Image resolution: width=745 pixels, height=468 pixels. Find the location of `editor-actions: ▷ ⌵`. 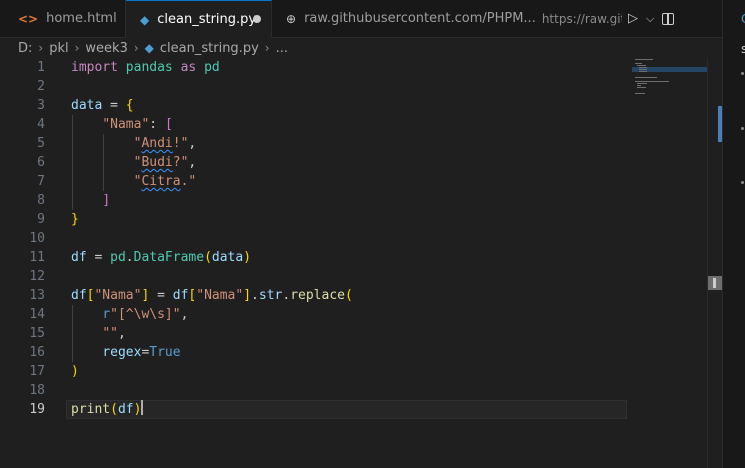

editor-actions: ▷ ⌵ is located at coordinates (665, 18).